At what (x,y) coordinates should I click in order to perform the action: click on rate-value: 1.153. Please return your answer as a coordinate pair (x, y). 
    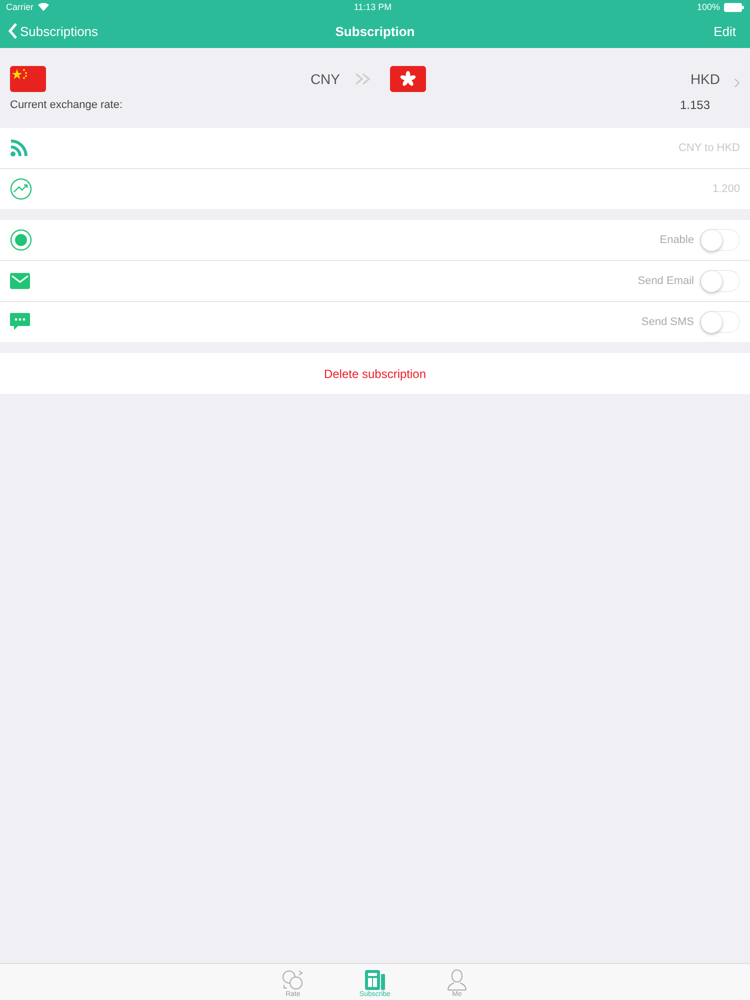
    Looking at the image, I should click on (695, 105).